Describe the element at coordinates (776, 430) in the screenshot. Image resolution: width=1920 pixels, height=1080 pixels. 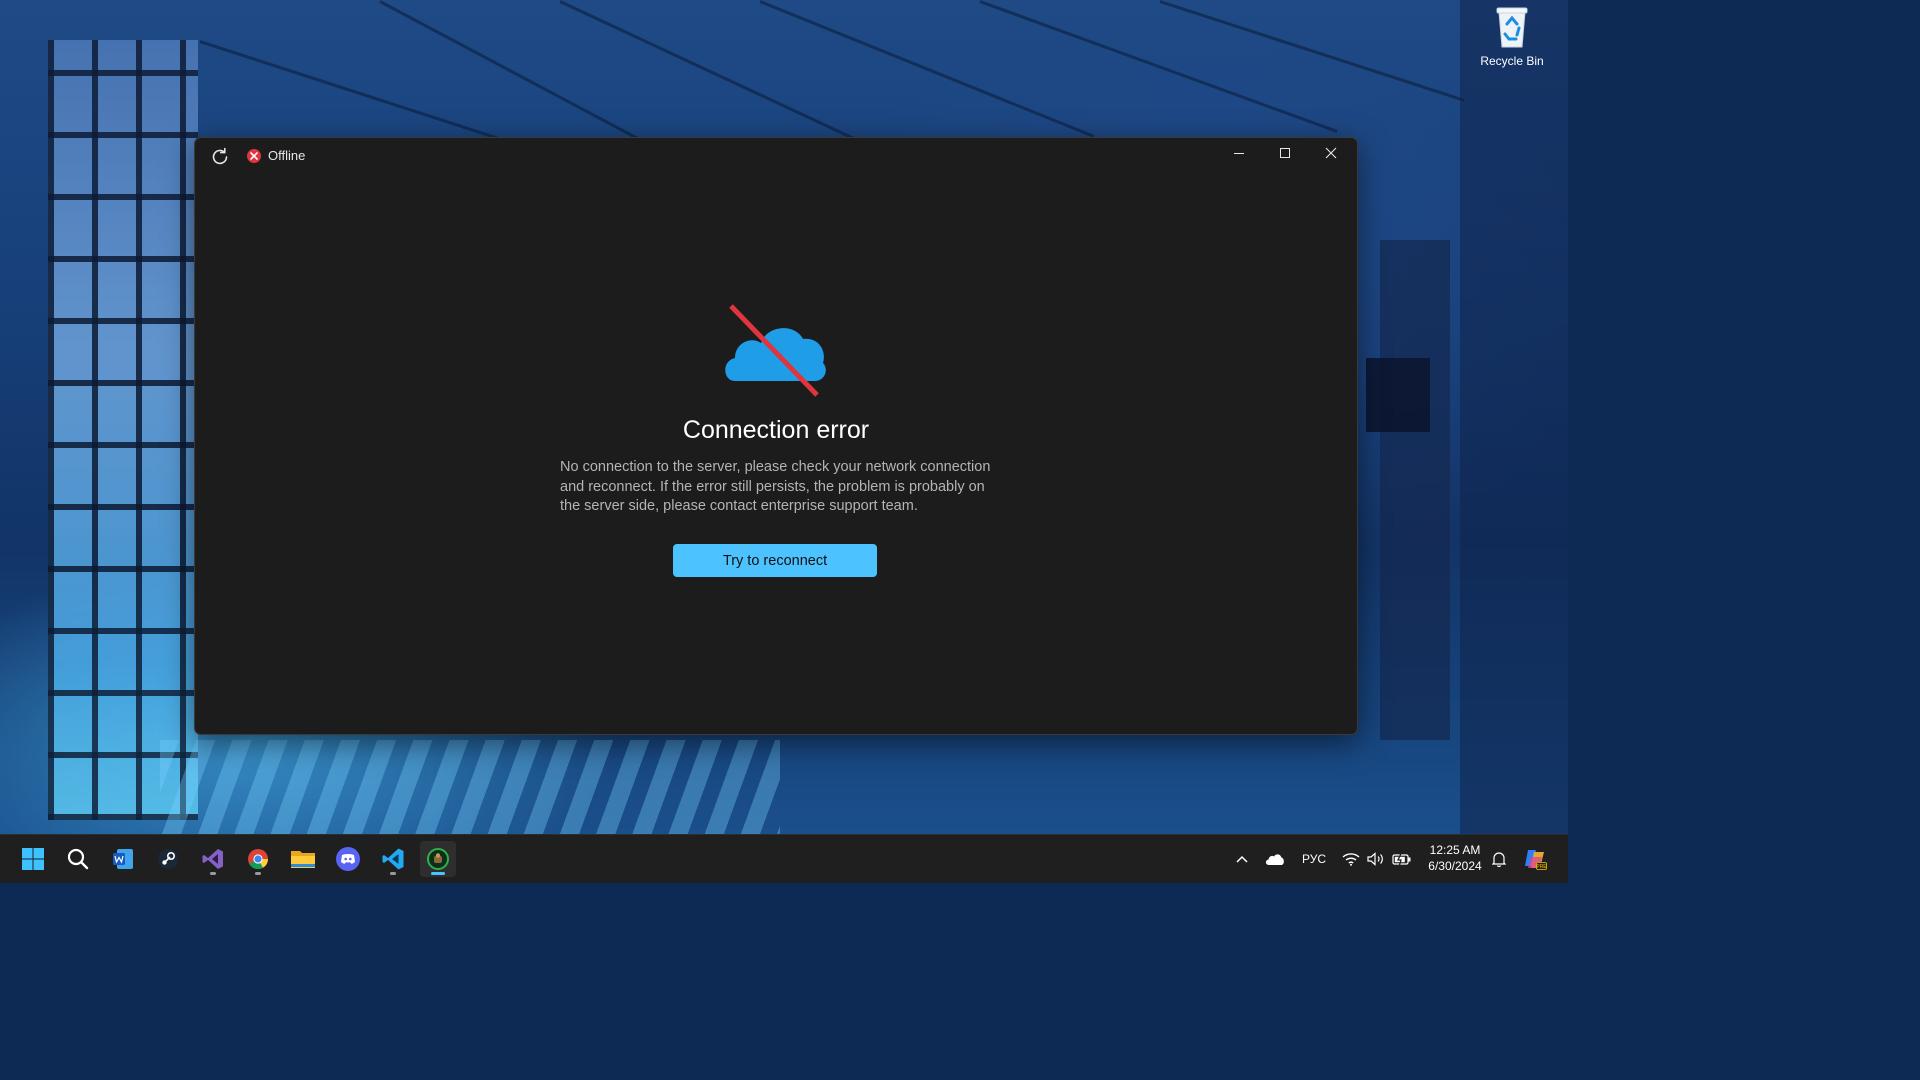
I see `error-title: Connection error` at that location.